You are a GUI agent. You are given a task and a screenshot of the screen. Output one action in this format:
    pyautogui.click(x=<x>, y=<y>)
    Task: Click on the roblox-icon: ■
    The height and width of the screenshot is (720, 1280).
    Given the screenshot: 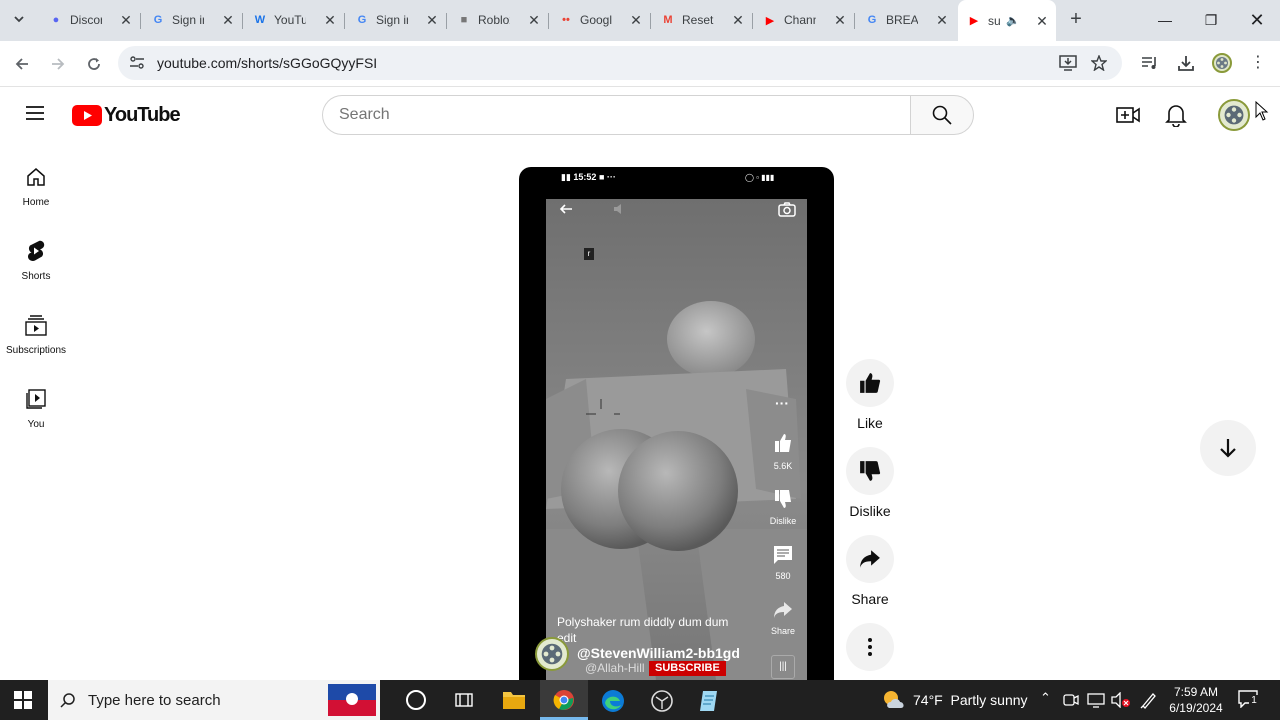 What is the action you would take?
    pyautogui.click(x=464, y=20)
    